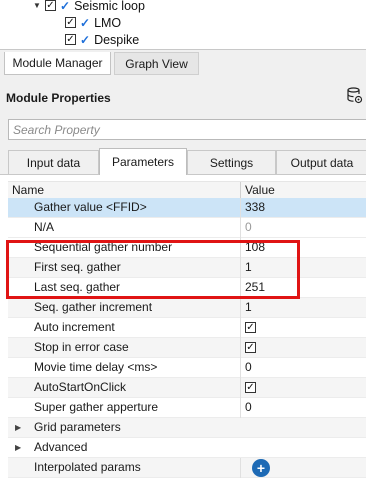 The image size is (366, 478). Describe the element at coordinates (250, 387) in the screenshot. I see `autostartonclick-checkbox: ✓` at that location.